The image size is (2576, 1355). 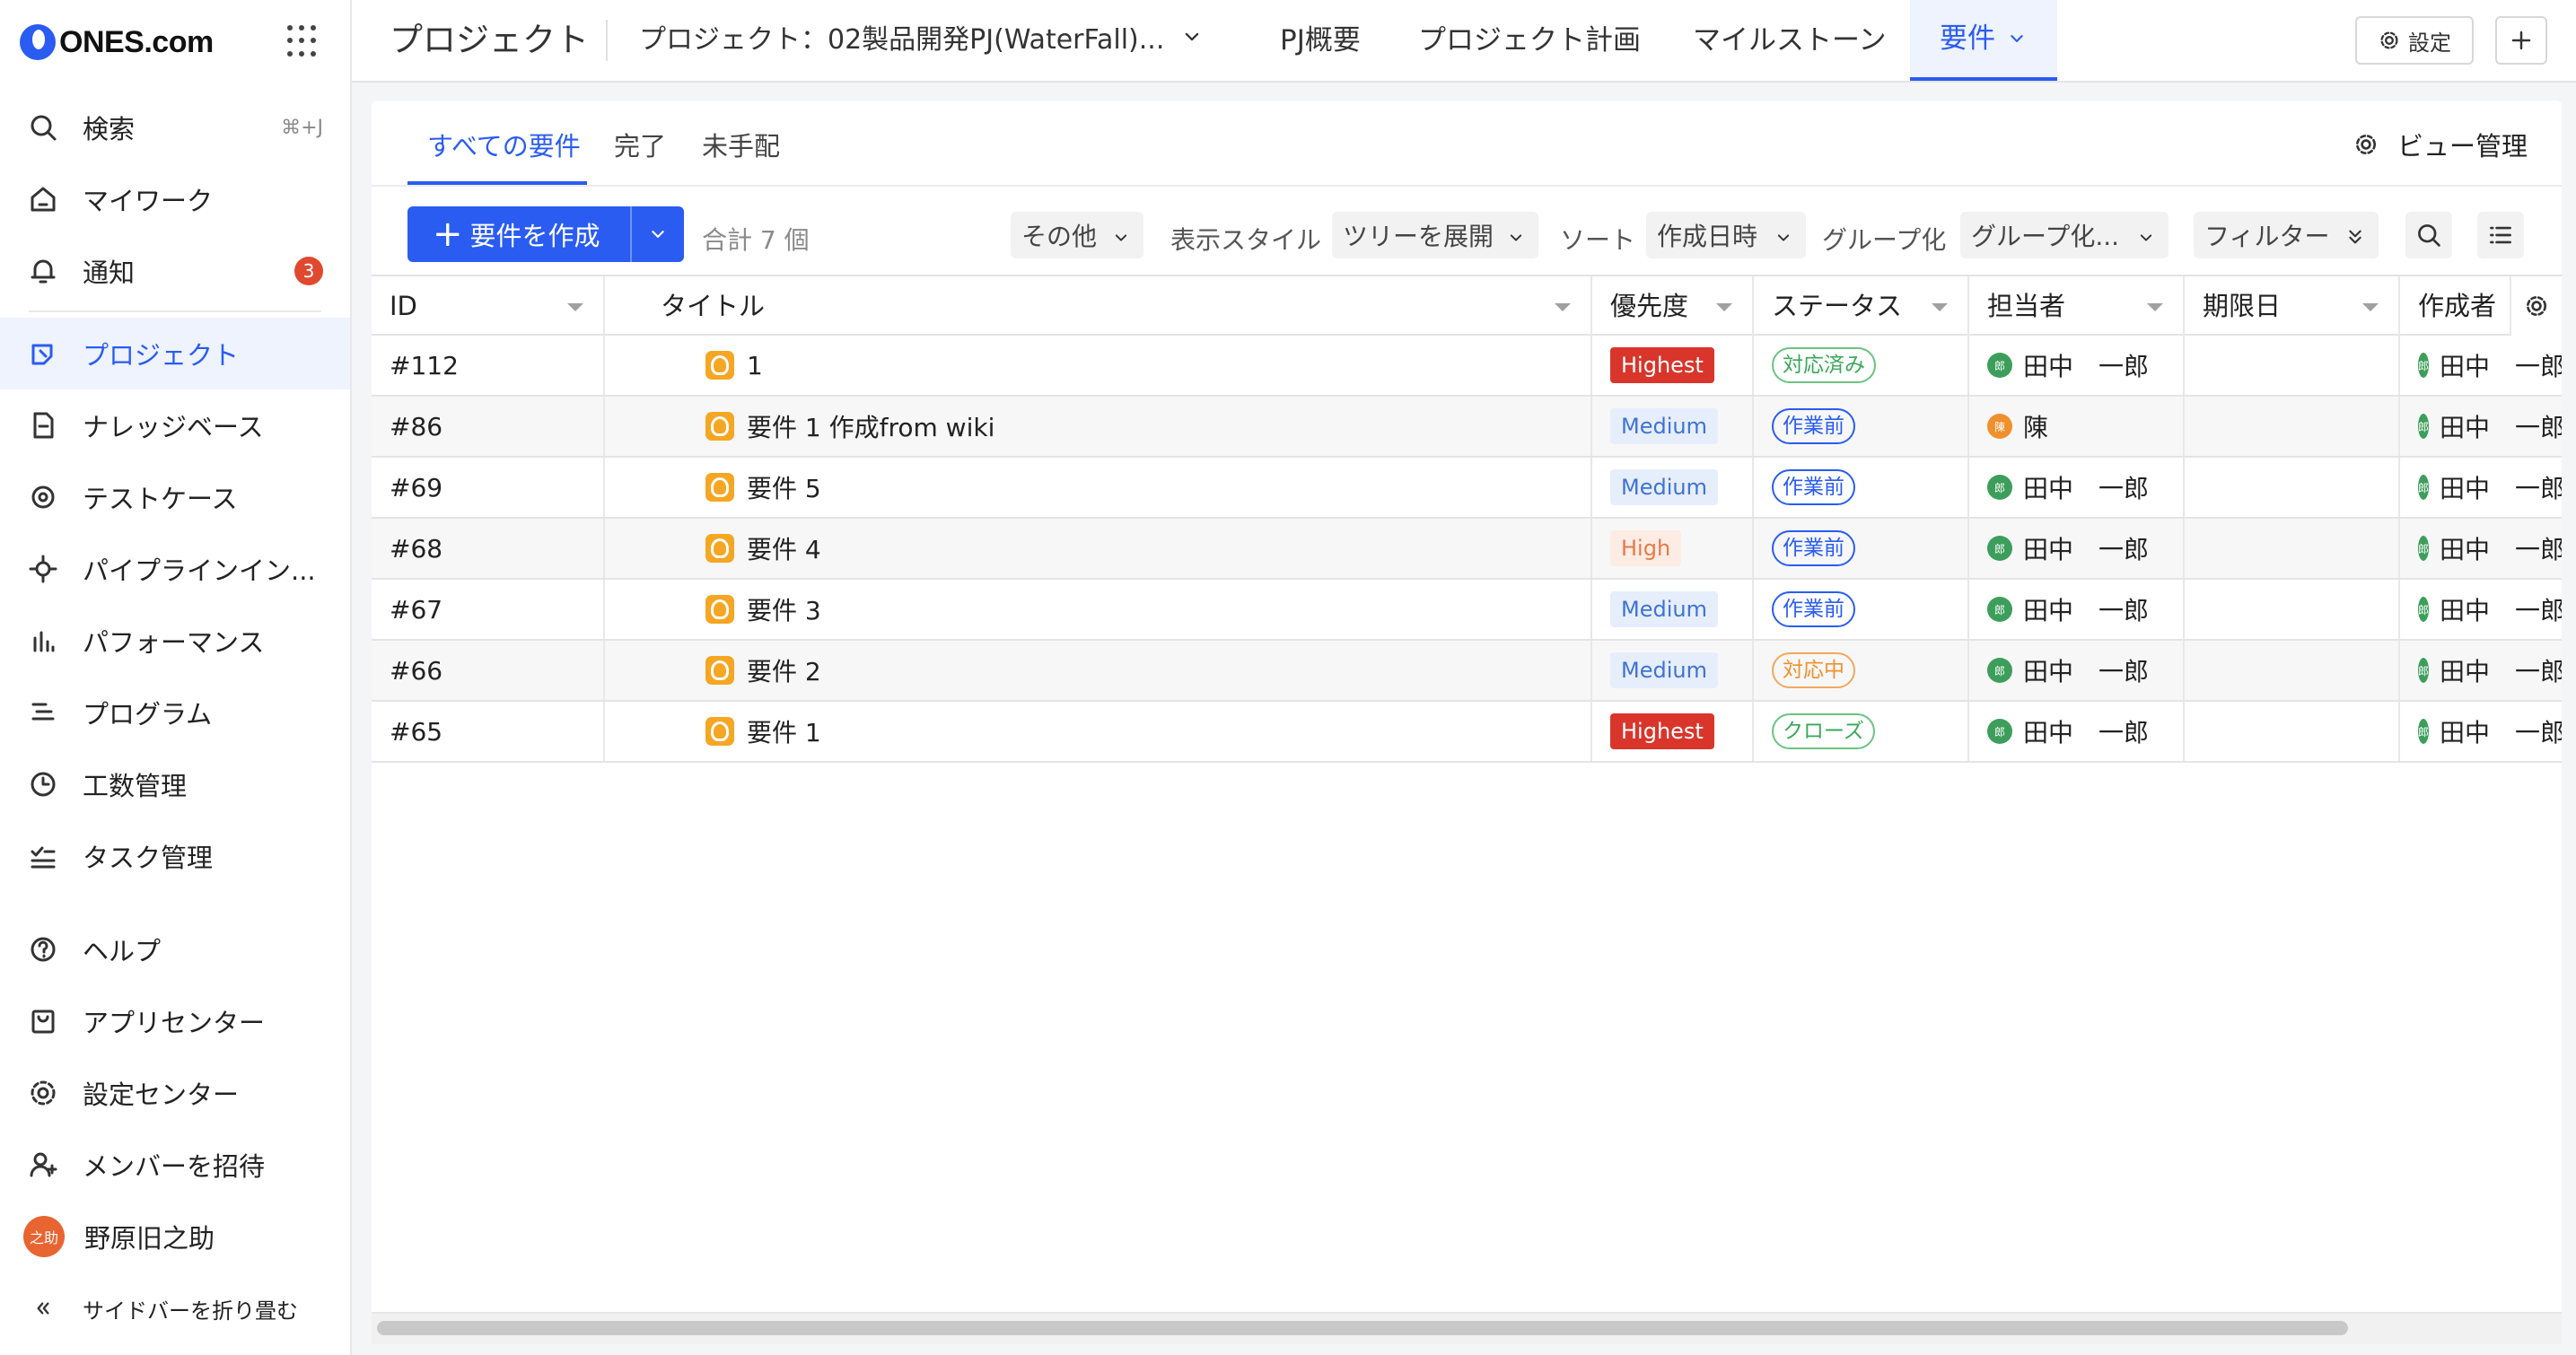 I want to click on display-style-dropdown: ツリーを展開, so click(x=1435, y=235).